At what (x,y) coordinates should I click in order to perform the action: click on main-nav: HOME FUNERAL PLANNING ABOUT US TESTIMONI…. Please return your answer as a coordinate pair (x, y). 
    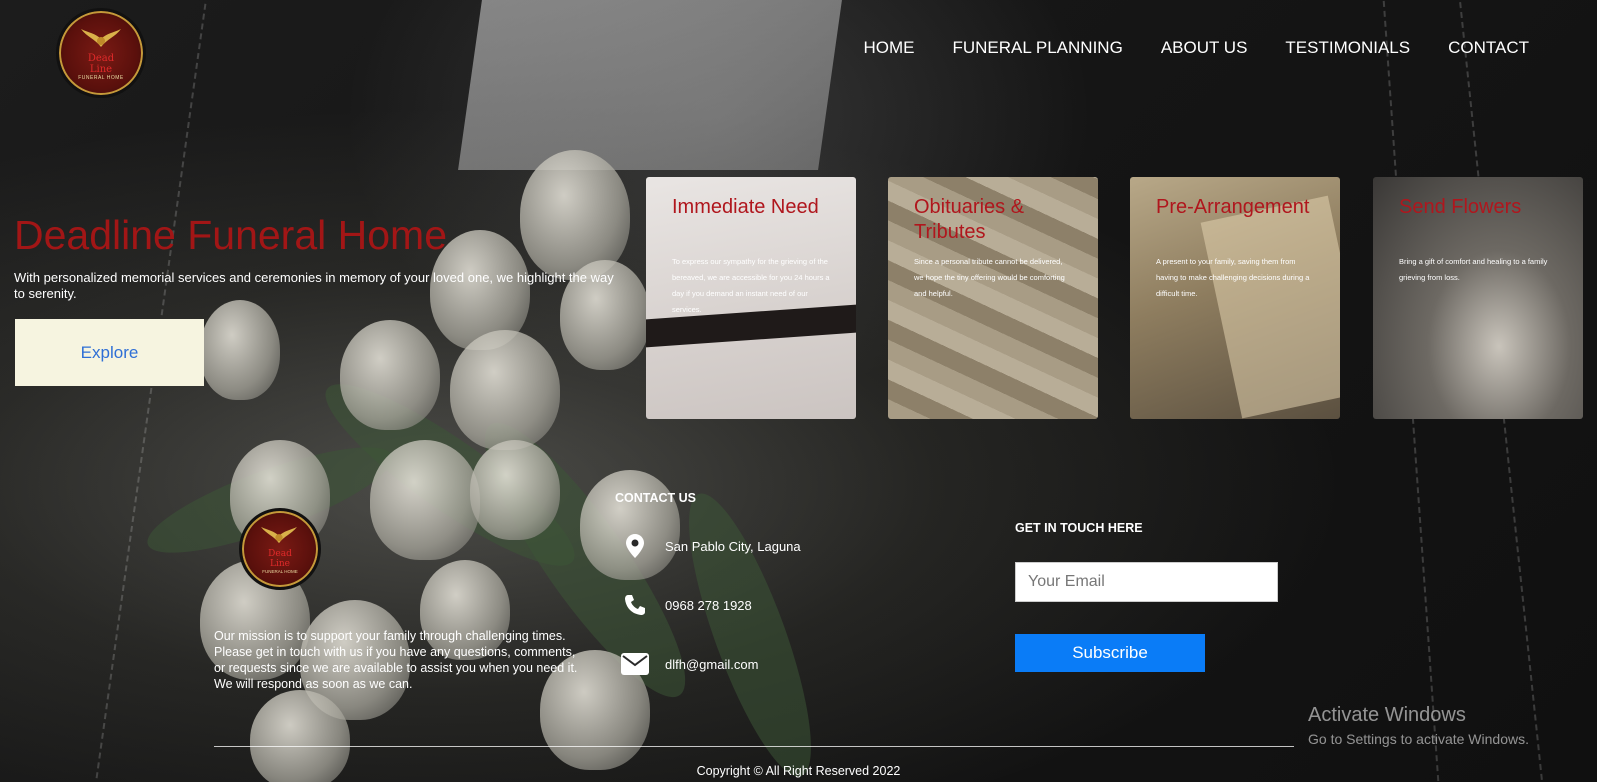
    Looking at the image, I should click on (1196, 48).